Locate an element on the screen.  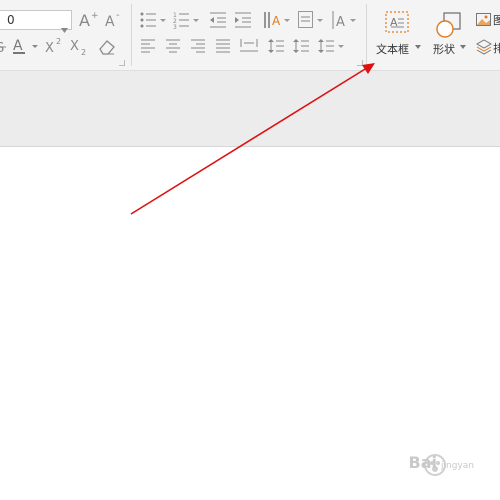
watermark: Bai jingyan is located at coordinates (441, 462).